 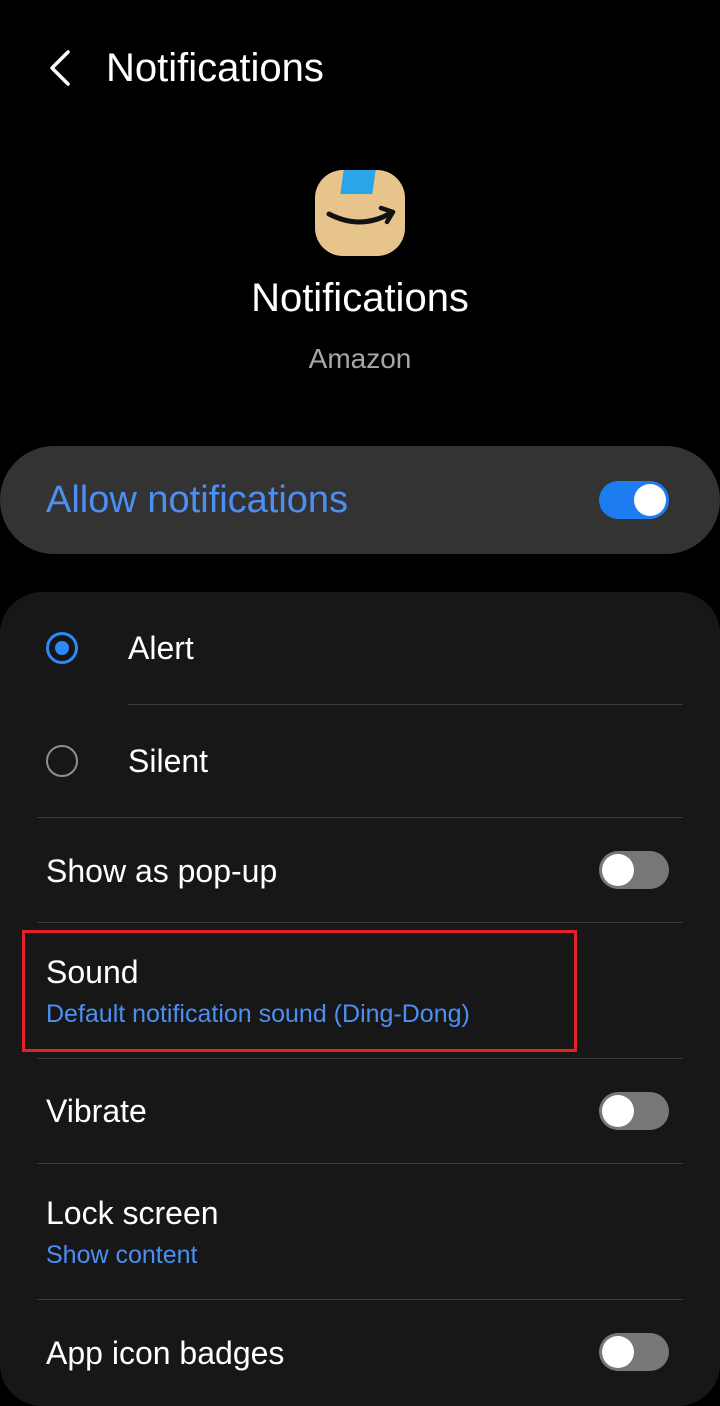 I want to click on vibrate-label: Vibrate, so click(x=96, y=1111).